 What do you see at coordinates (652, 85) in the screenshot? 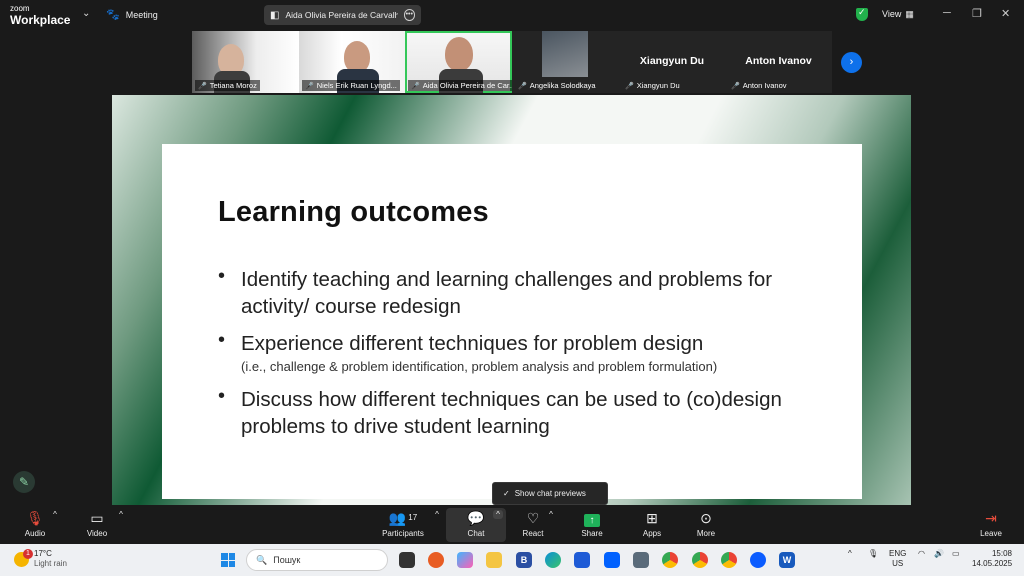
I see `participant-name-label: 🎤 Xiangyun Du` at bounding box center [652, 85].